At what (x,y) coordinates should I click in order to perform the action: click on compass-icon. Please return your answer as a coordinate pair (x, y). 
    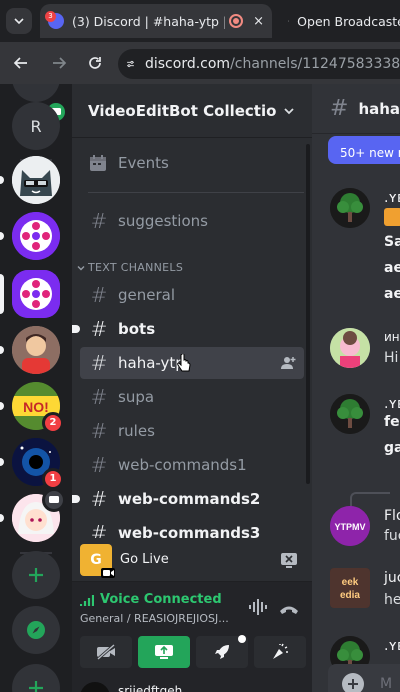
    Looking at the image, I should click on (36, 630).